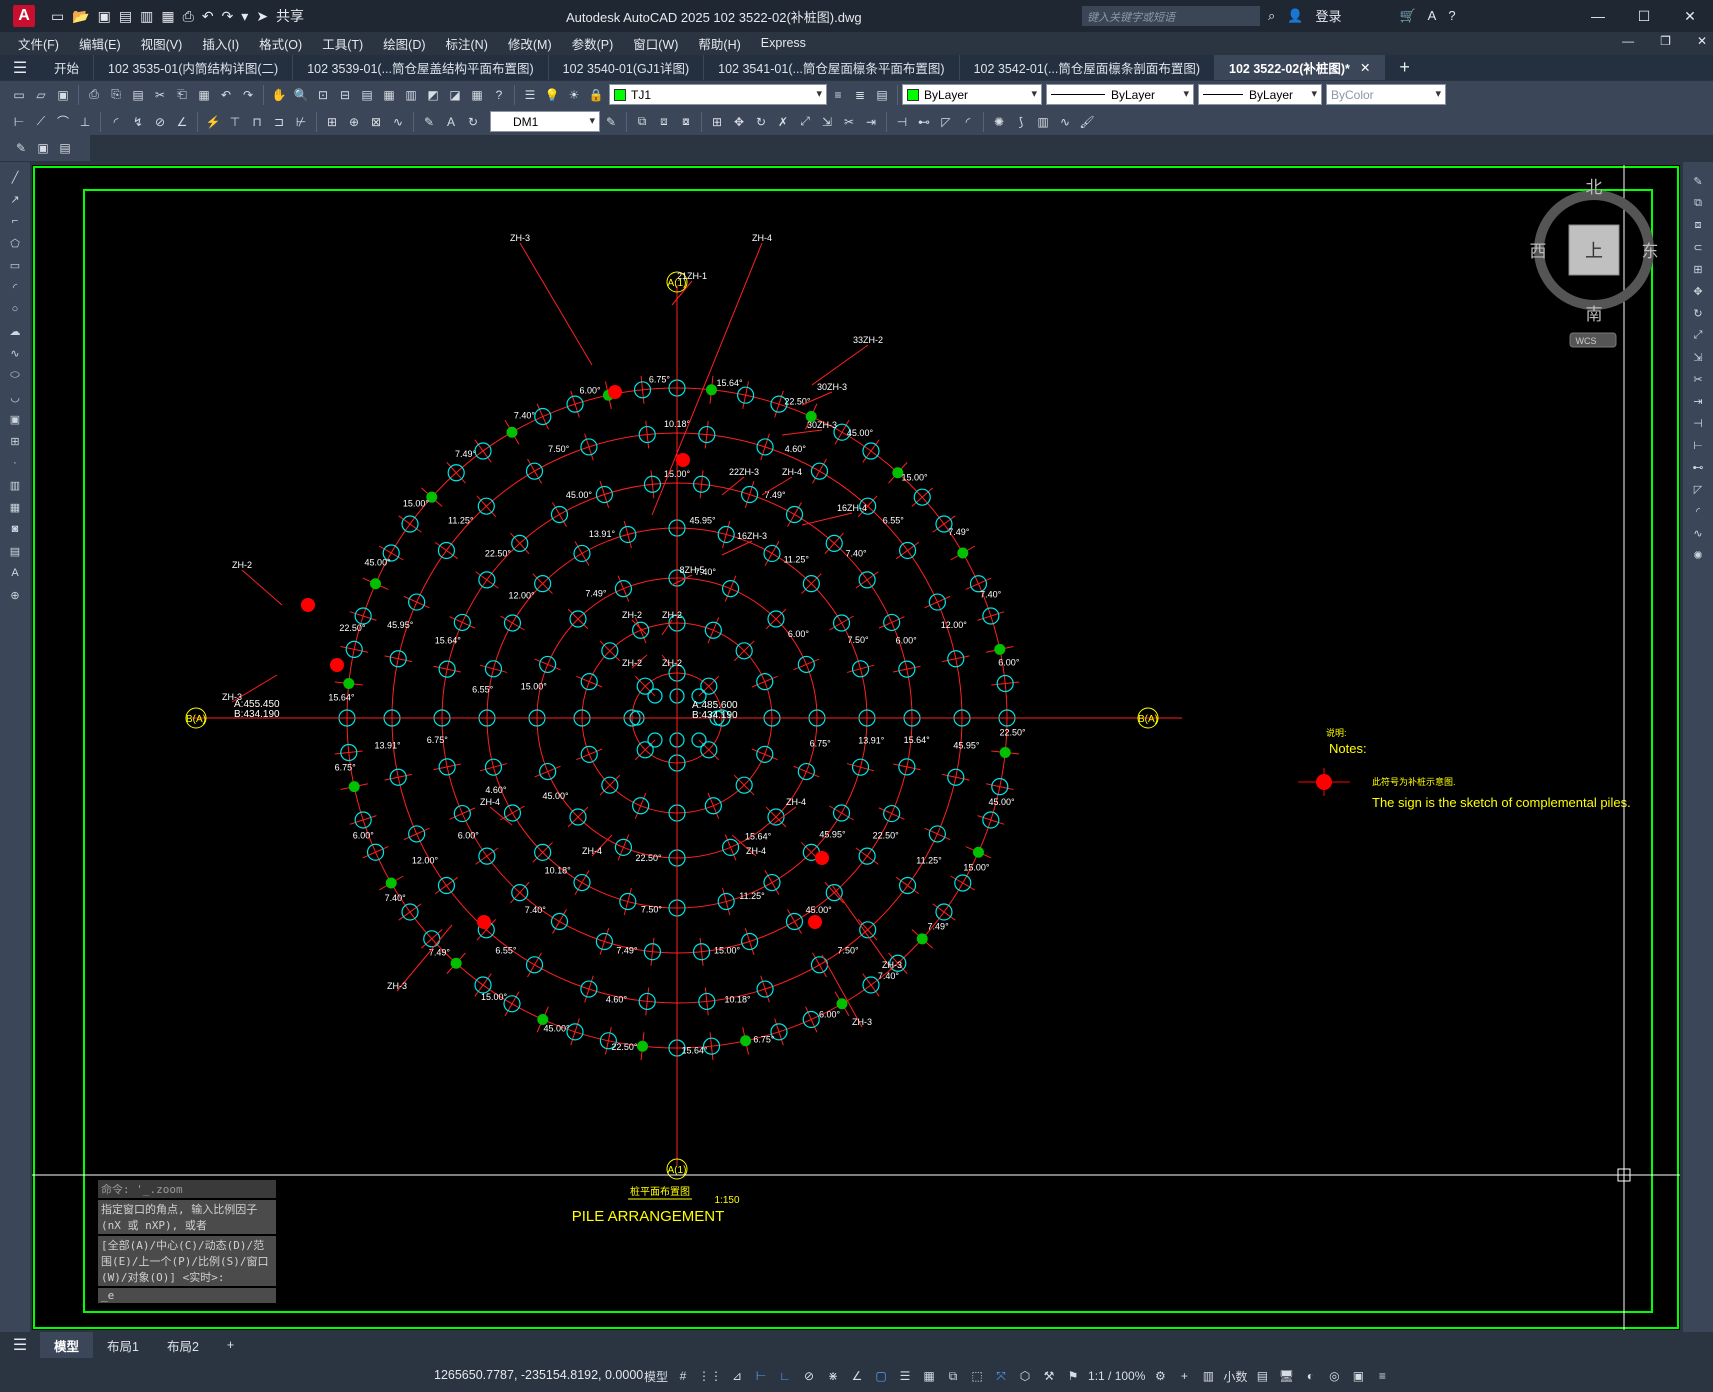 This screenshot has width=1713, height=1392. What do you see at coordinates (1598, 16) in the screenshot?
I see `minimize-icon: —` at bounding box center [1598, 16].